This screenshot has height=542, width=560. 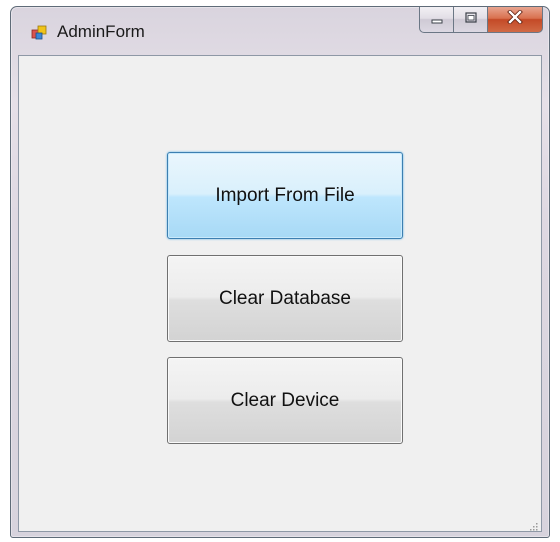 I want to click on import-from-file-button: Import From File, so click(x=285, y=195).